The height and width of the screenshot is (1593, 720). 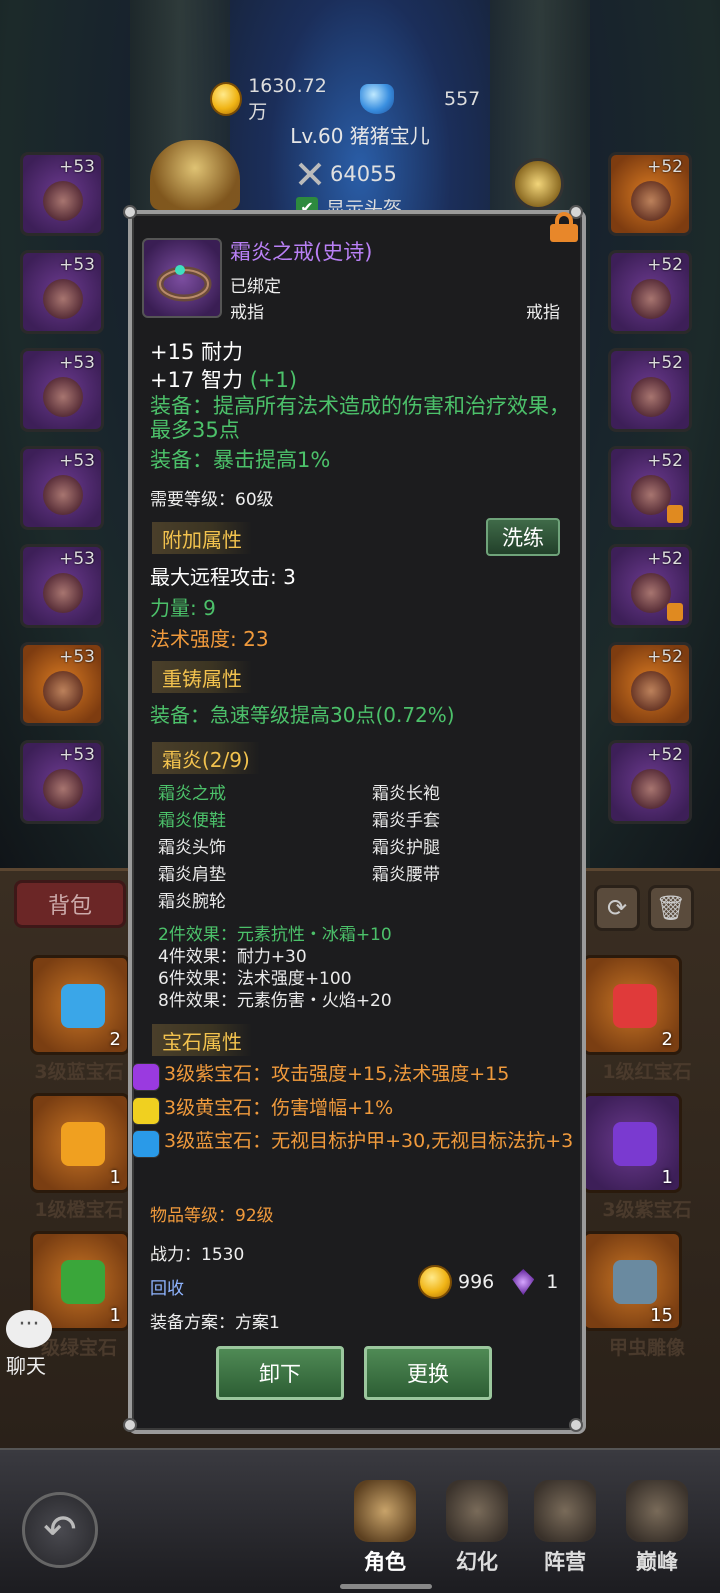 What do you see at coordinates (60, 1530) in the screenshot?
I see `back-button: ↶` at bounding box center [60, 1530].